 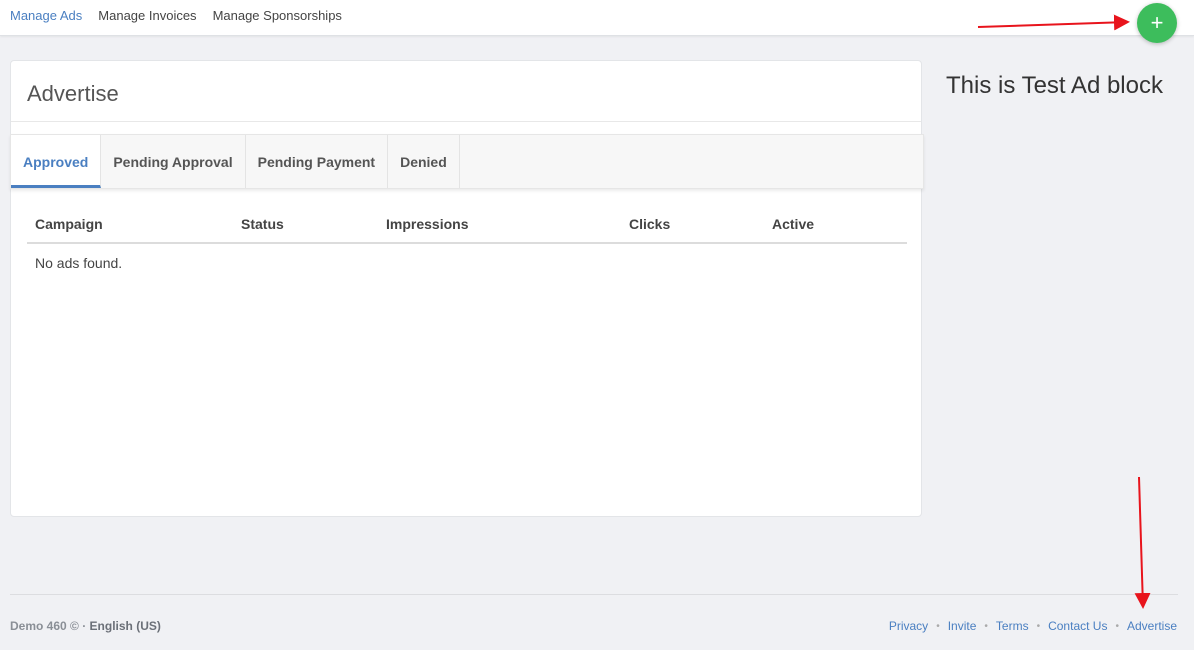 What do you see at coordinates (48, 626) in the screenshot?
I see `site-copyright: Demo 460 © ·` at bounding box center [48, 626].